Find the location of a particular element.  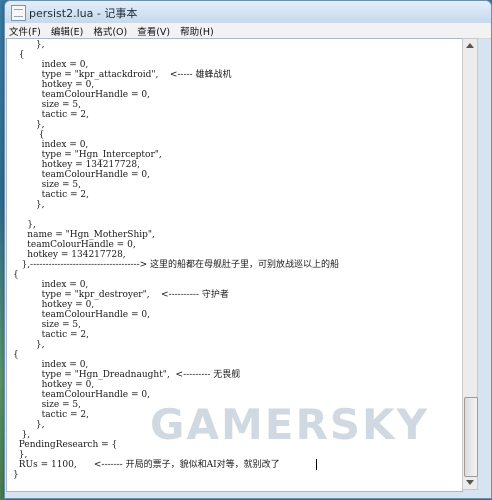

menu-help: 帮助(H) is located at coordinates (197, 31).